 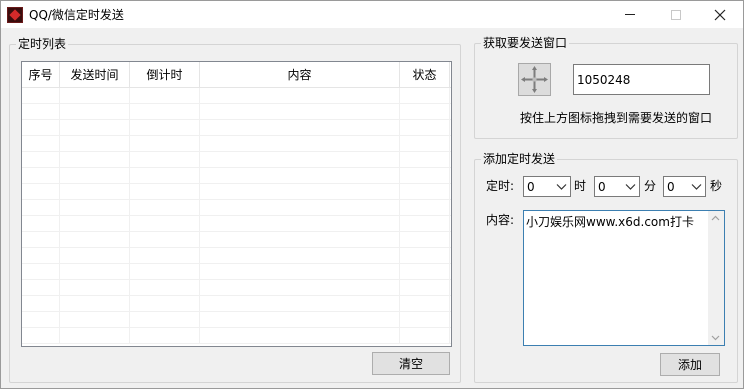 I want to click on maximize-icon, so click(x=676, y=14).